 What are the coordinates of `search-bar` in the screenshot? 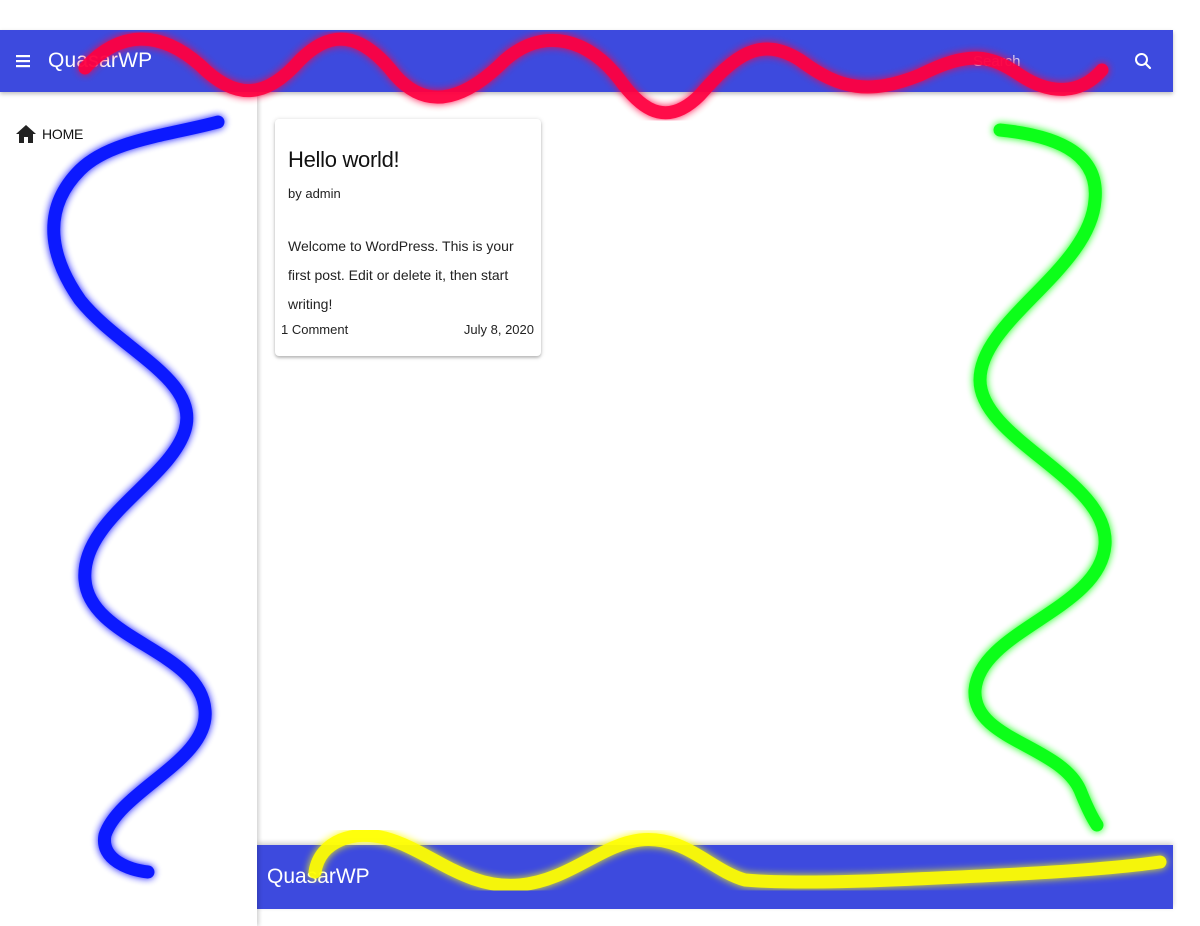 It's located at (1070, 61).